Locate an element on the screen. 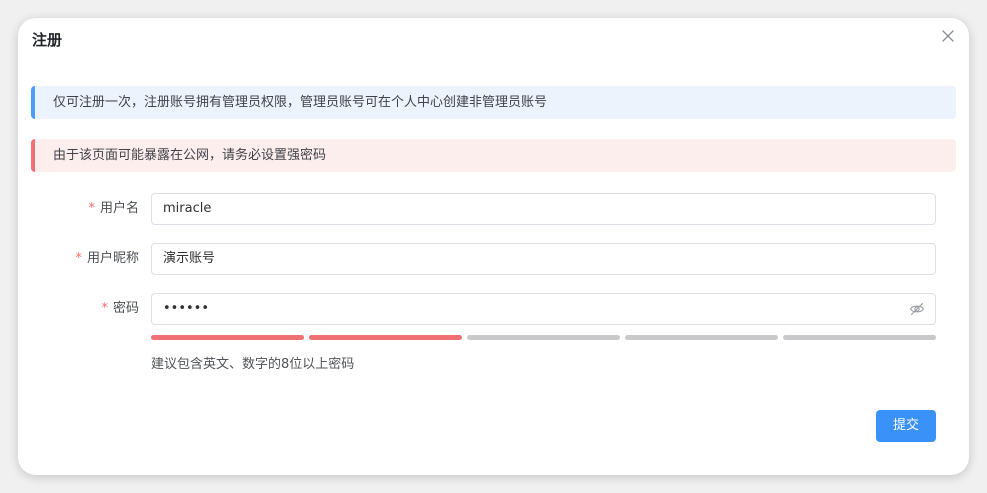 The height and width of the screenshot is (493, 987). username-label-text: 用户名 is located at coordinates (119, 208).